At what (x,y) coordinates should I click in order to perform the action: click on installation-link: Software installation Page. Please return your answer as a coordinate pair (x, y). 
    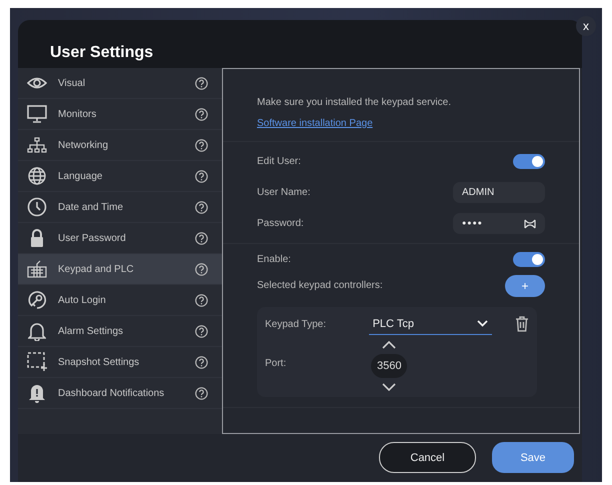
    Looking at the image, I should click on (401, 123).